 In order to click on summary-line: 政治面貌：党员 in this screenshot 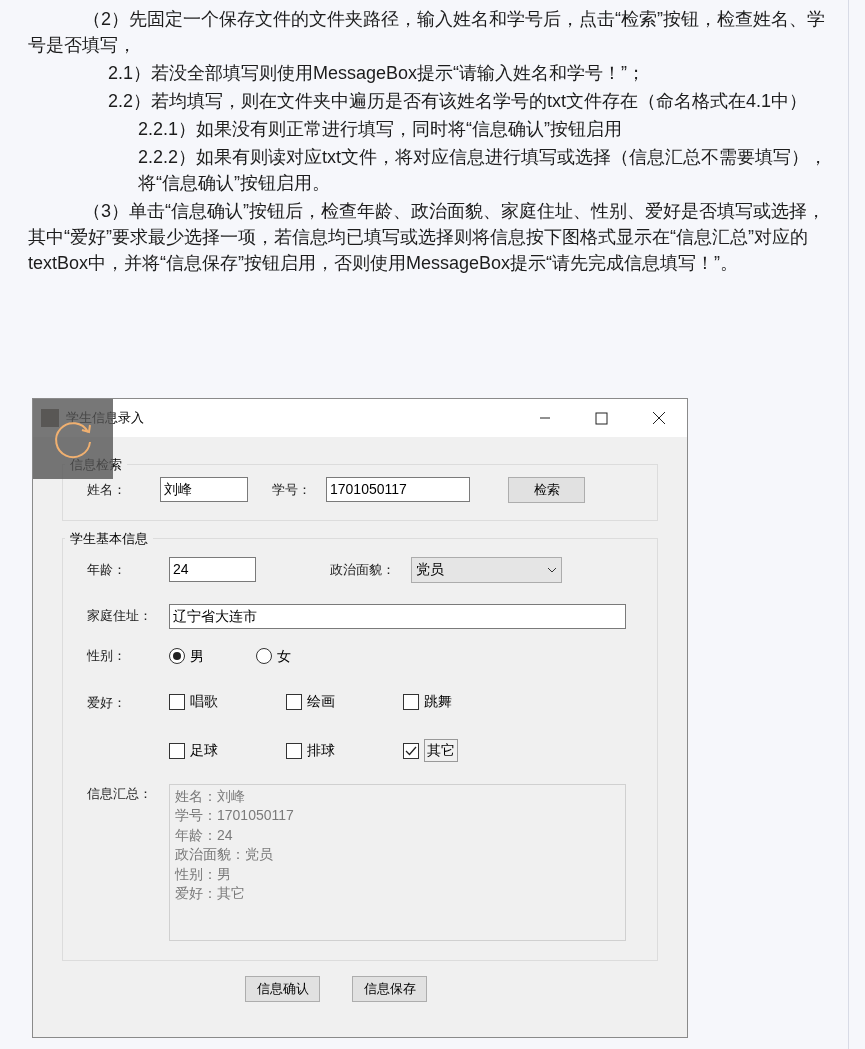, I will do `click(224, 854)`.